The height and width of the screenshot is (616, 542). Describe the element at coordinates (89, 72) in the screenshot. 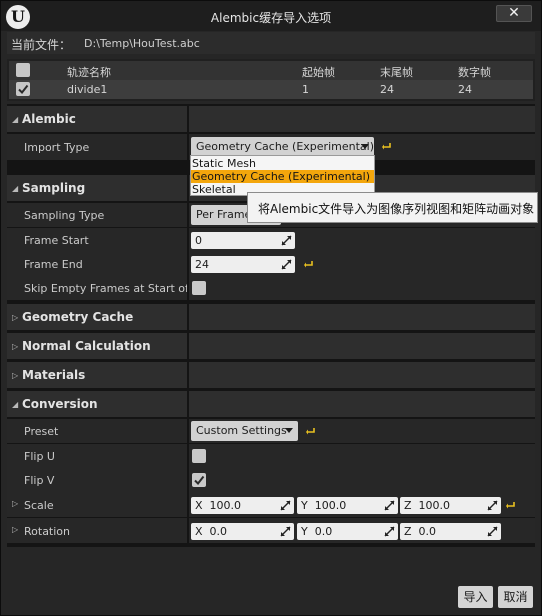

I see `column-header-track-name: 轨迹名称` at that location.